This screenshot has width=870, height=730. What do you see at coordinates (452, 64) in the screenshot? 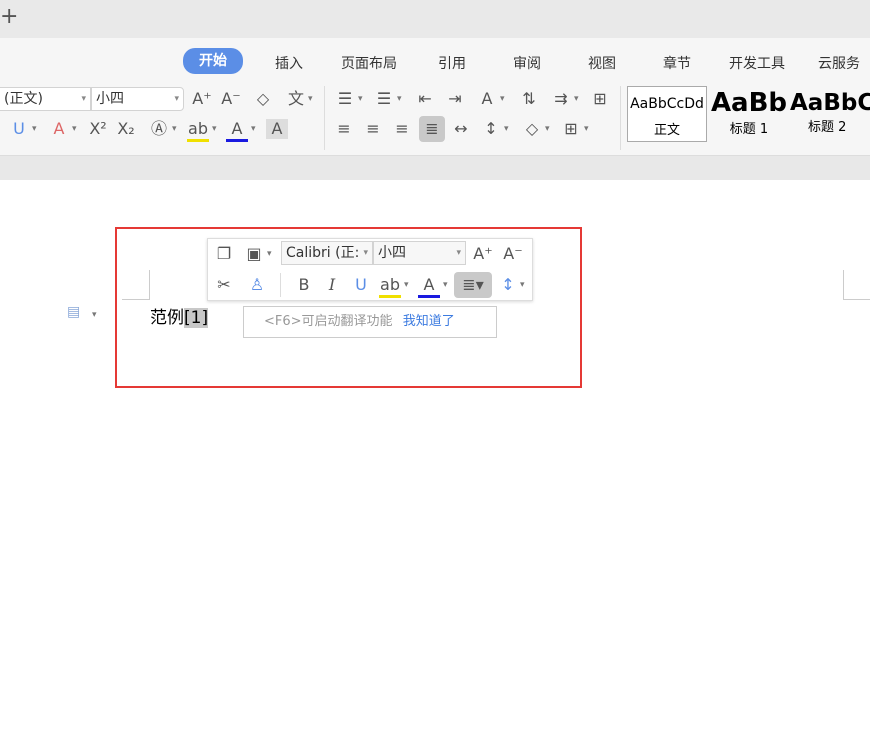
I see `tab-references: 引用` at bounding box center [452, 64].